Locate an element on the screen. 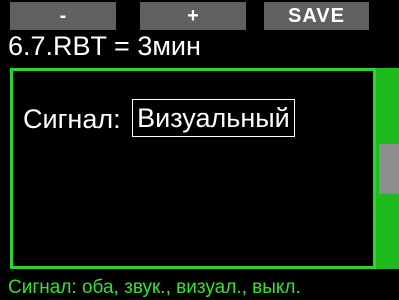 The image size is (399, 300). softkey-bar: - + SAVE is located at coordinates (199, 16).